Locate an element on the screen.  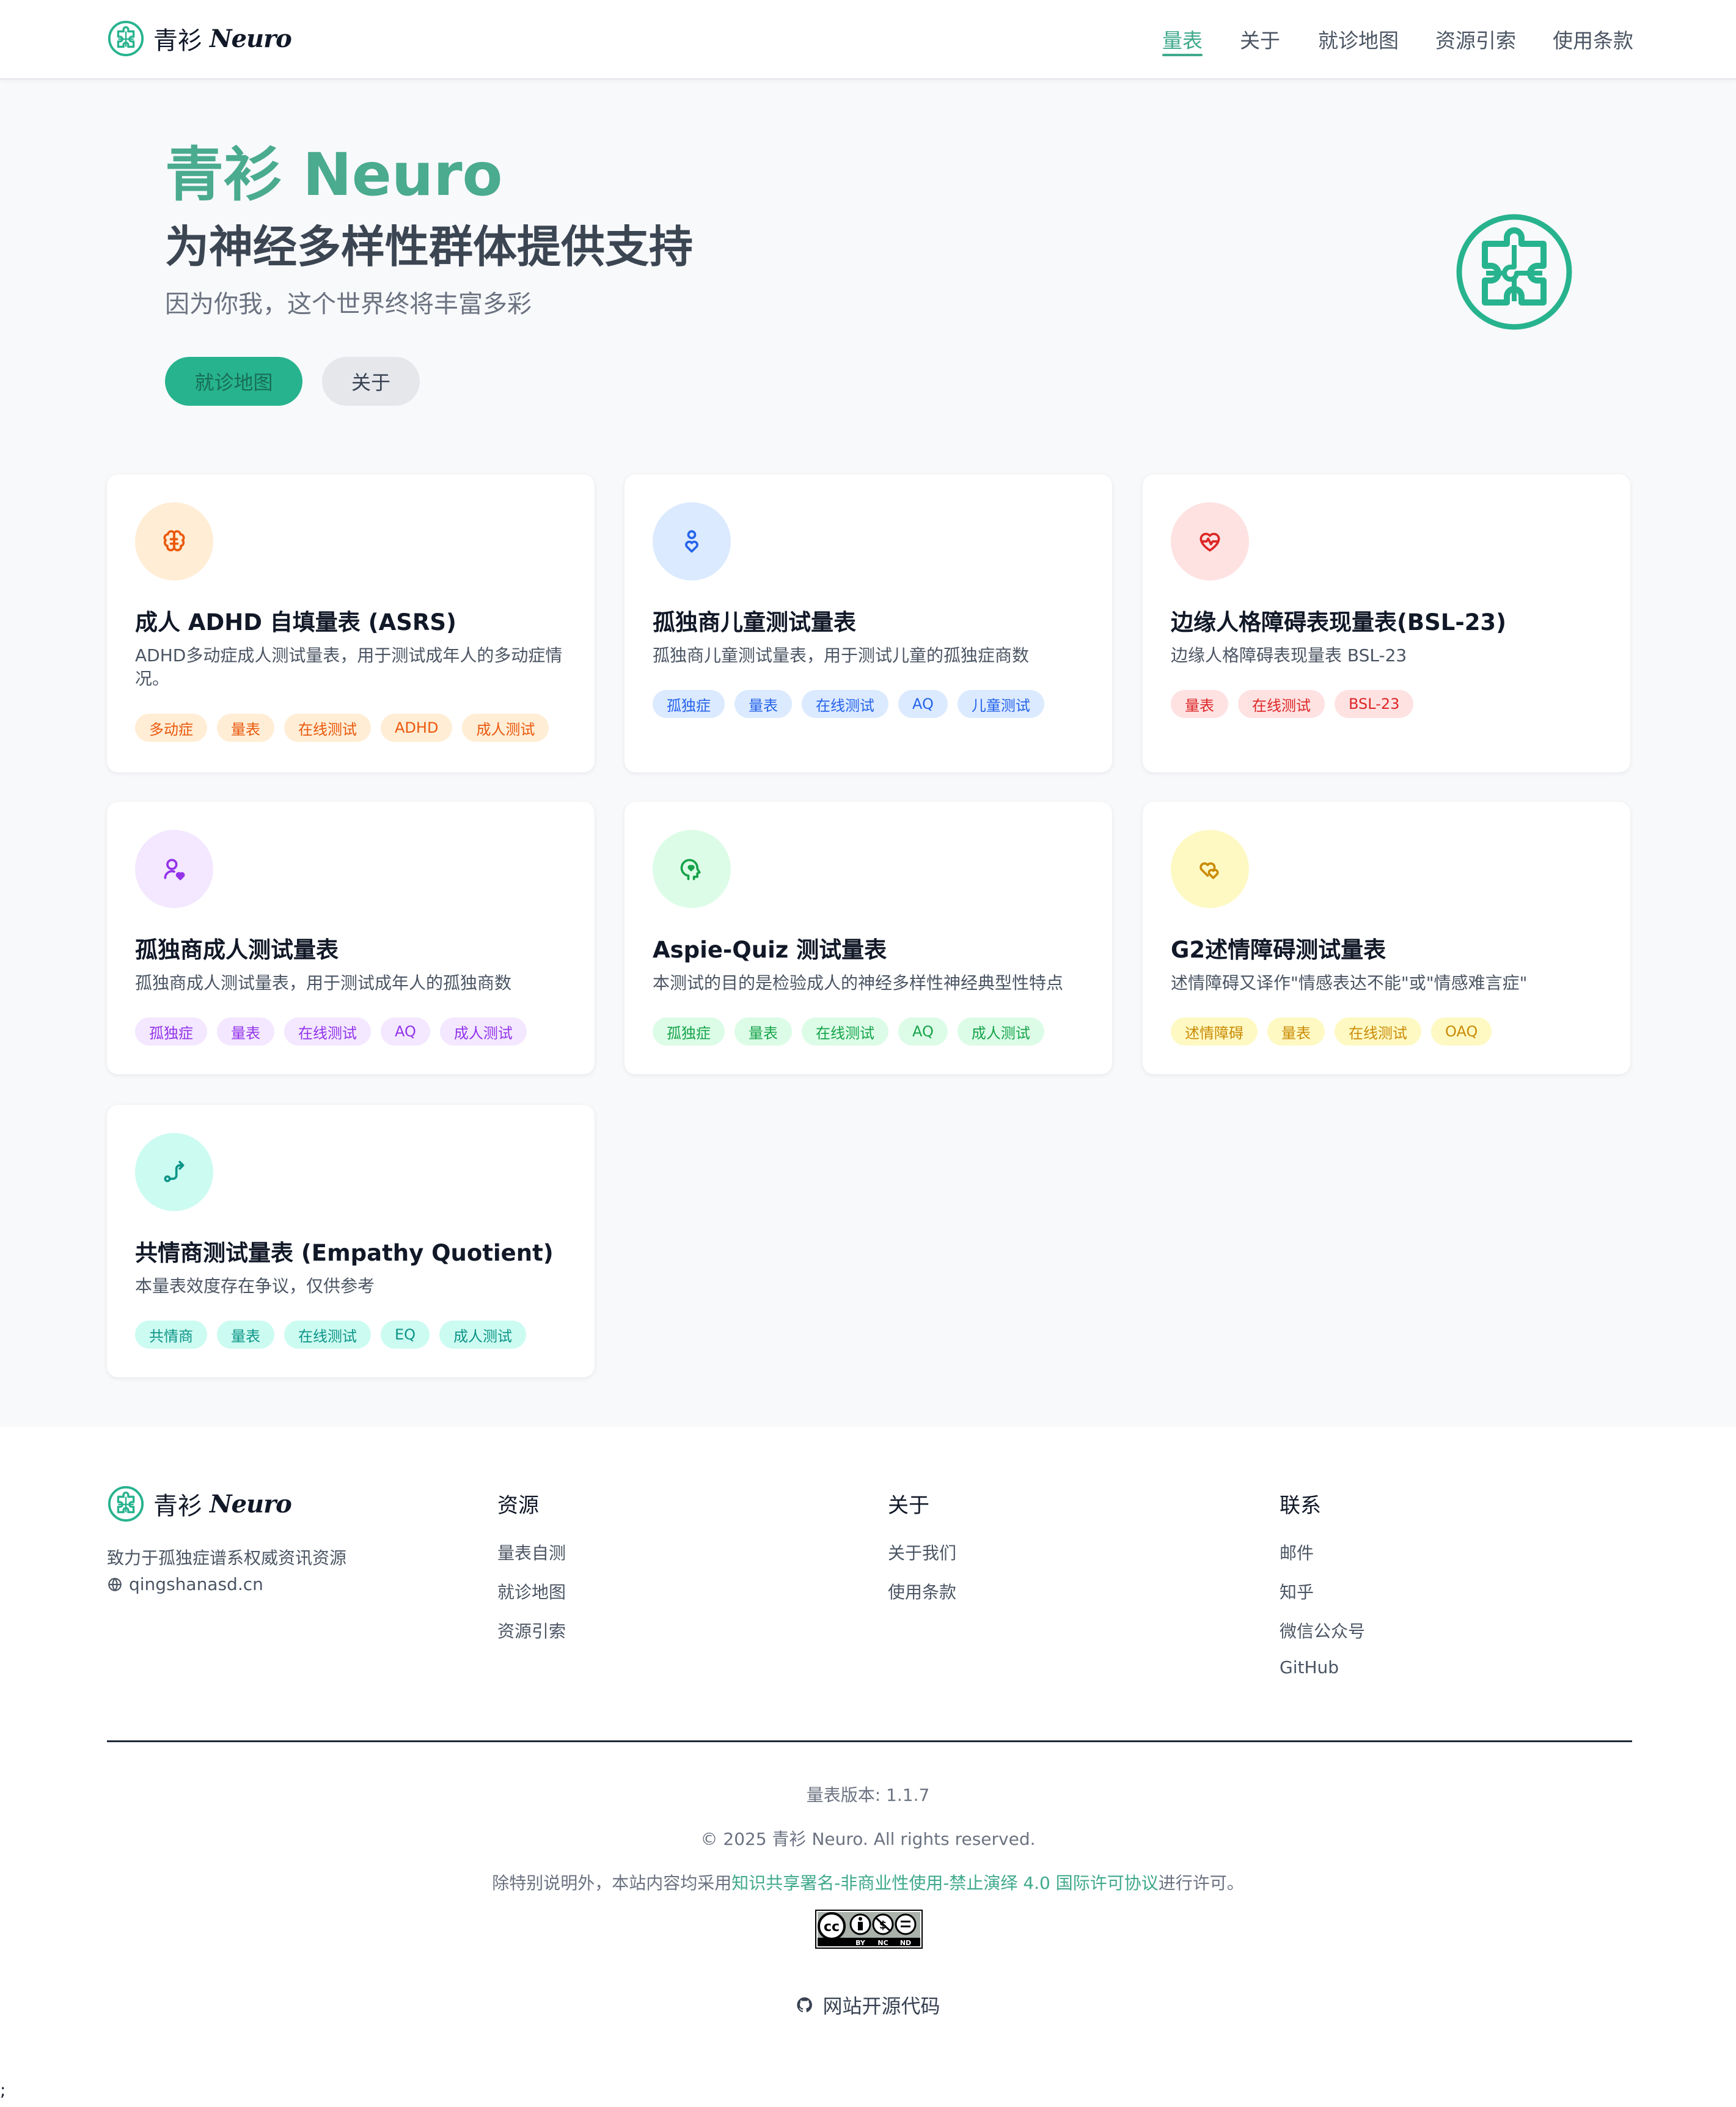
footer-site: qingshanasd.cn is located at coordinates (185, 1584).